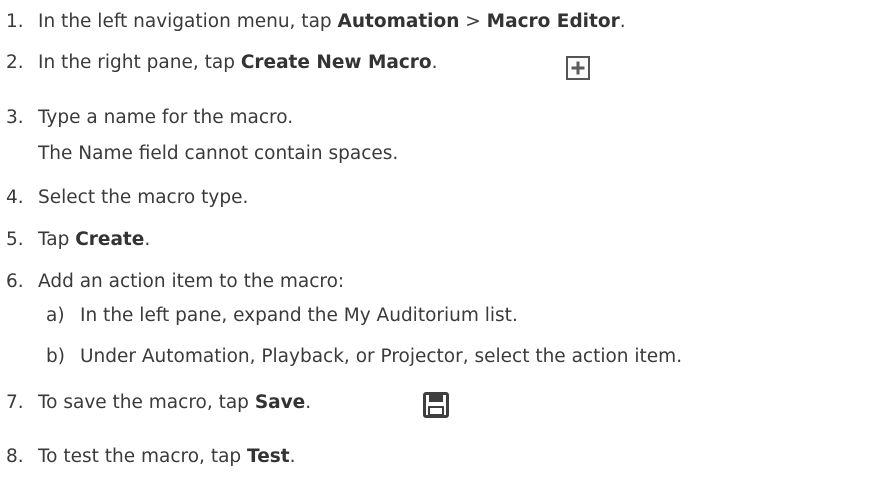 The height and width of the screenshot is (484, 893). Describe the element at coordinates (553, 21) in the screenshot. I see `menu-macro-editor: Macro Editor` at that location.